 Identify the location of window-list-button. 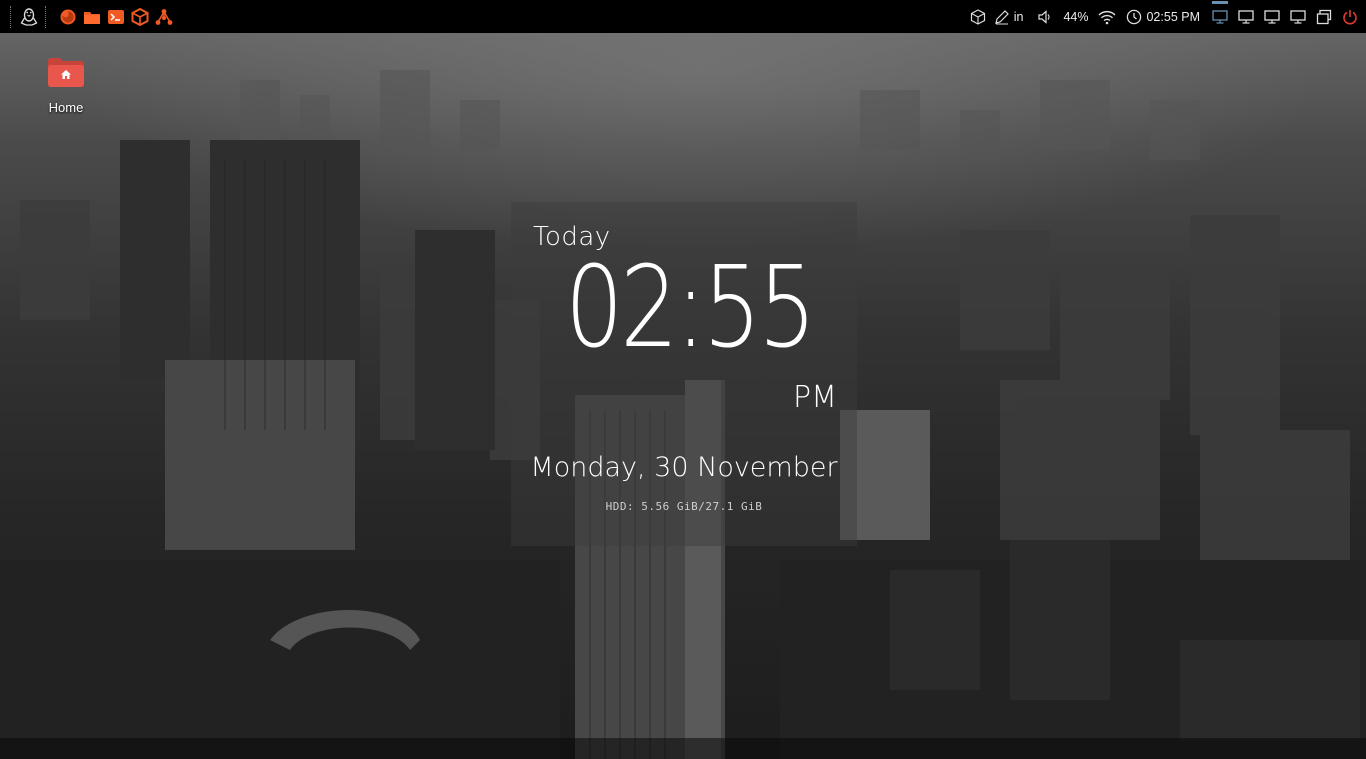
(1324, 17).